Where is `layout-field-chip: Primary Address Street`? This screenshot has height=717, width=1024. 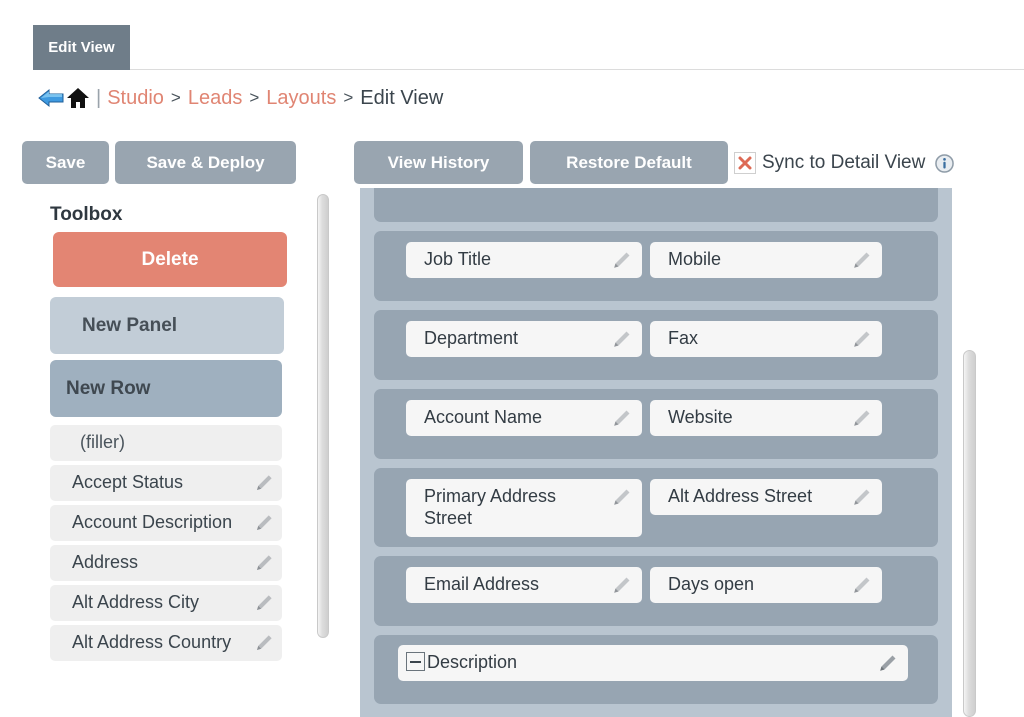
layout-field-chip: Primary Address Street is located at coordinates (524, 507).